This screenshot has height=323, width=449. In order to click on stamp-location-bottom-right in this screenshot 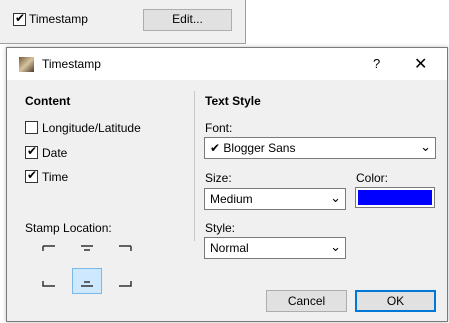, I will do `click(123, 281)`.